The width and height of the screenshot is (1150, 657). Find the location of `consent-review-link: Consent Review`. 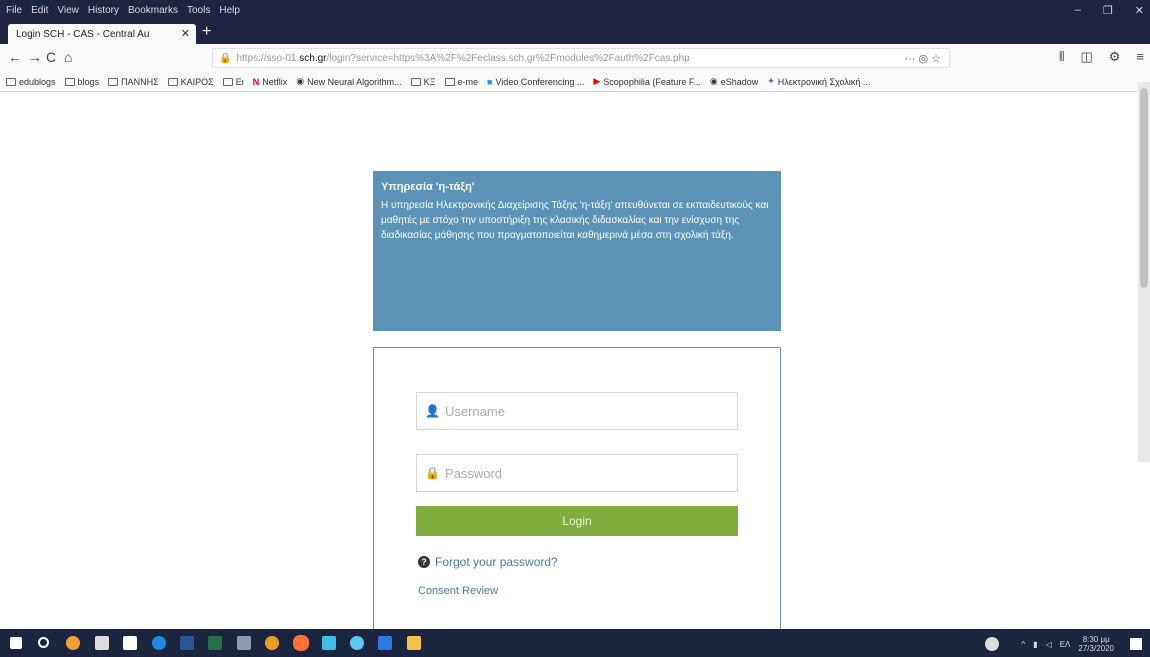

consent-review-link: Consent Review is located at coordinates (458, 591).